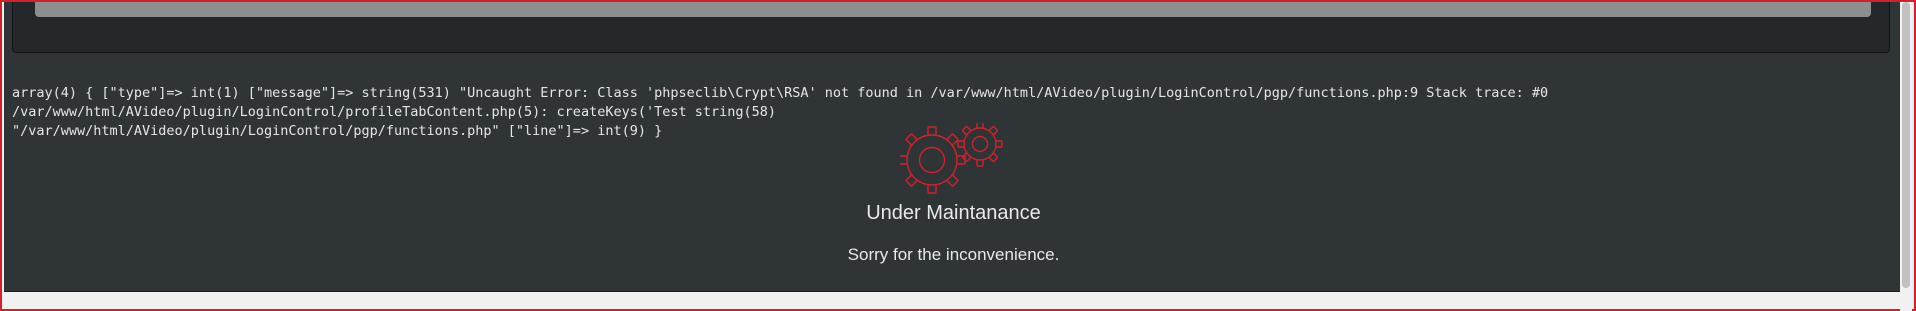 The image size is (1916, 311). What do you see at coordinates (980, 145) in the screenshot?
I see `small-gear-icon` at bounding box center [980, 145].